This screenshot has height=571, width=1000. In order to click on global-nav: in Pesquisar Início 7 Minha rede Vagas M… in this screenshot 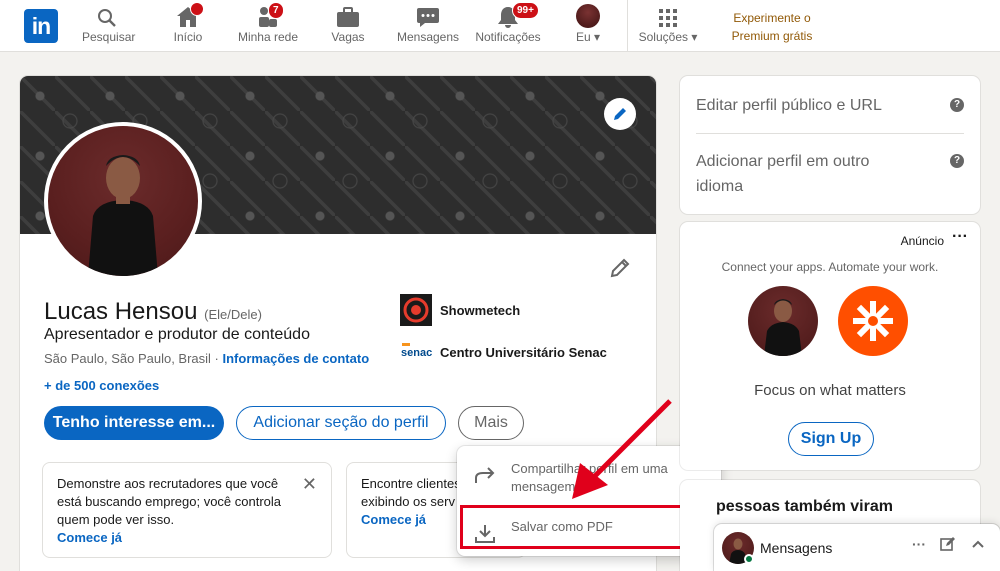, I will do `click(500, 26)`.